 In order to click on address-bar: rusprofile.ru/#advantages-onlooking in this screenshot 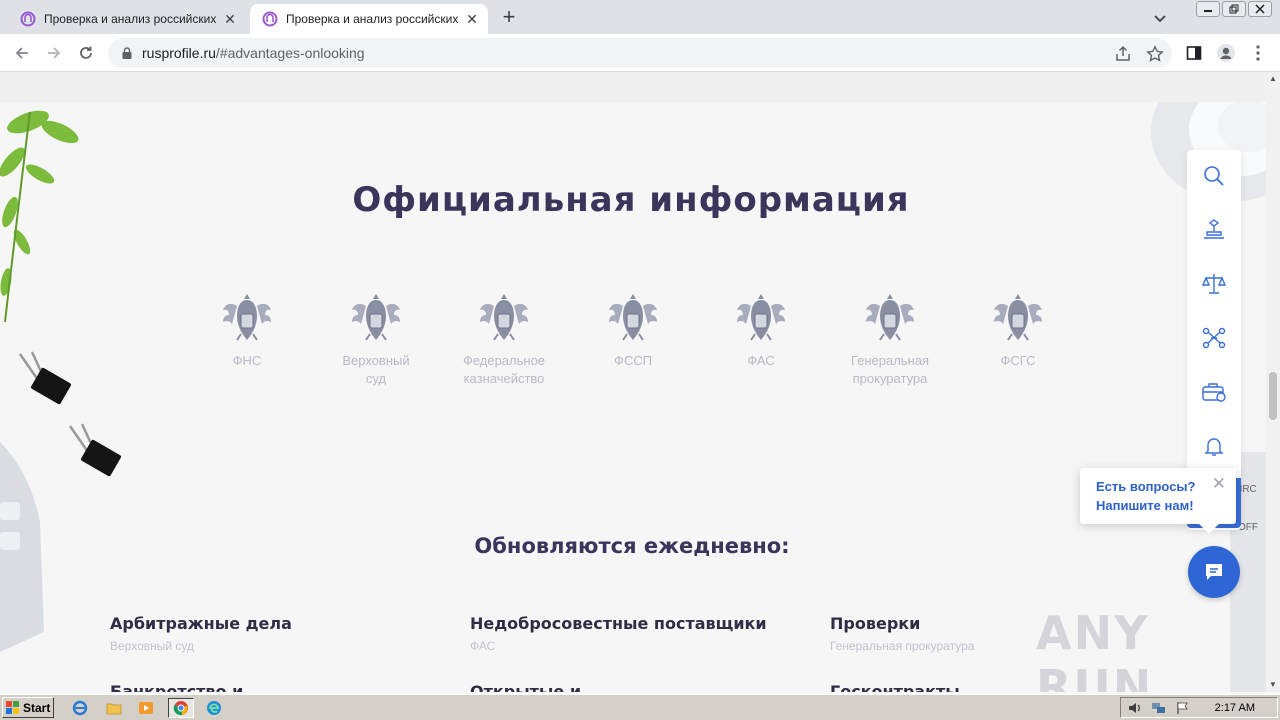, I will do `click(640, 53)`.